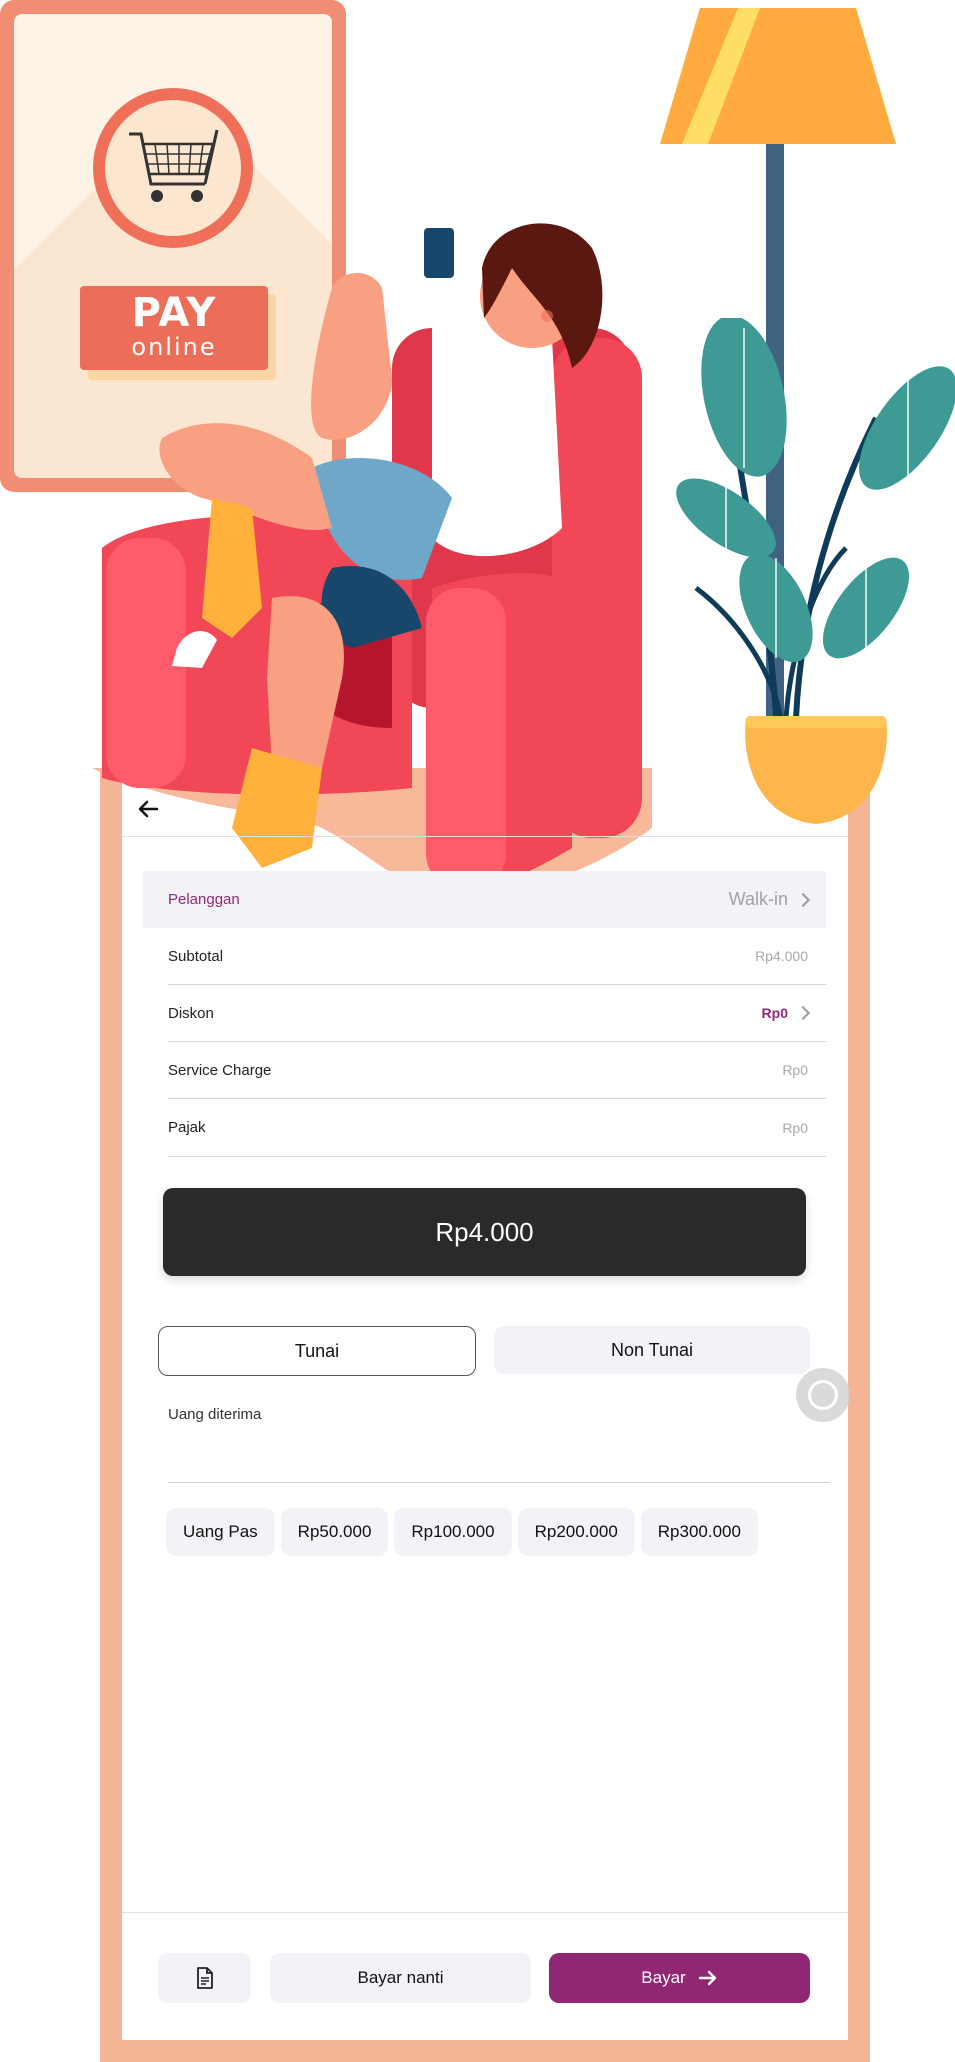 Image resolution: width=955 pixels, height=2062 pixels. I want to click on subtotal-label: Subtotal, so click(196, 956).